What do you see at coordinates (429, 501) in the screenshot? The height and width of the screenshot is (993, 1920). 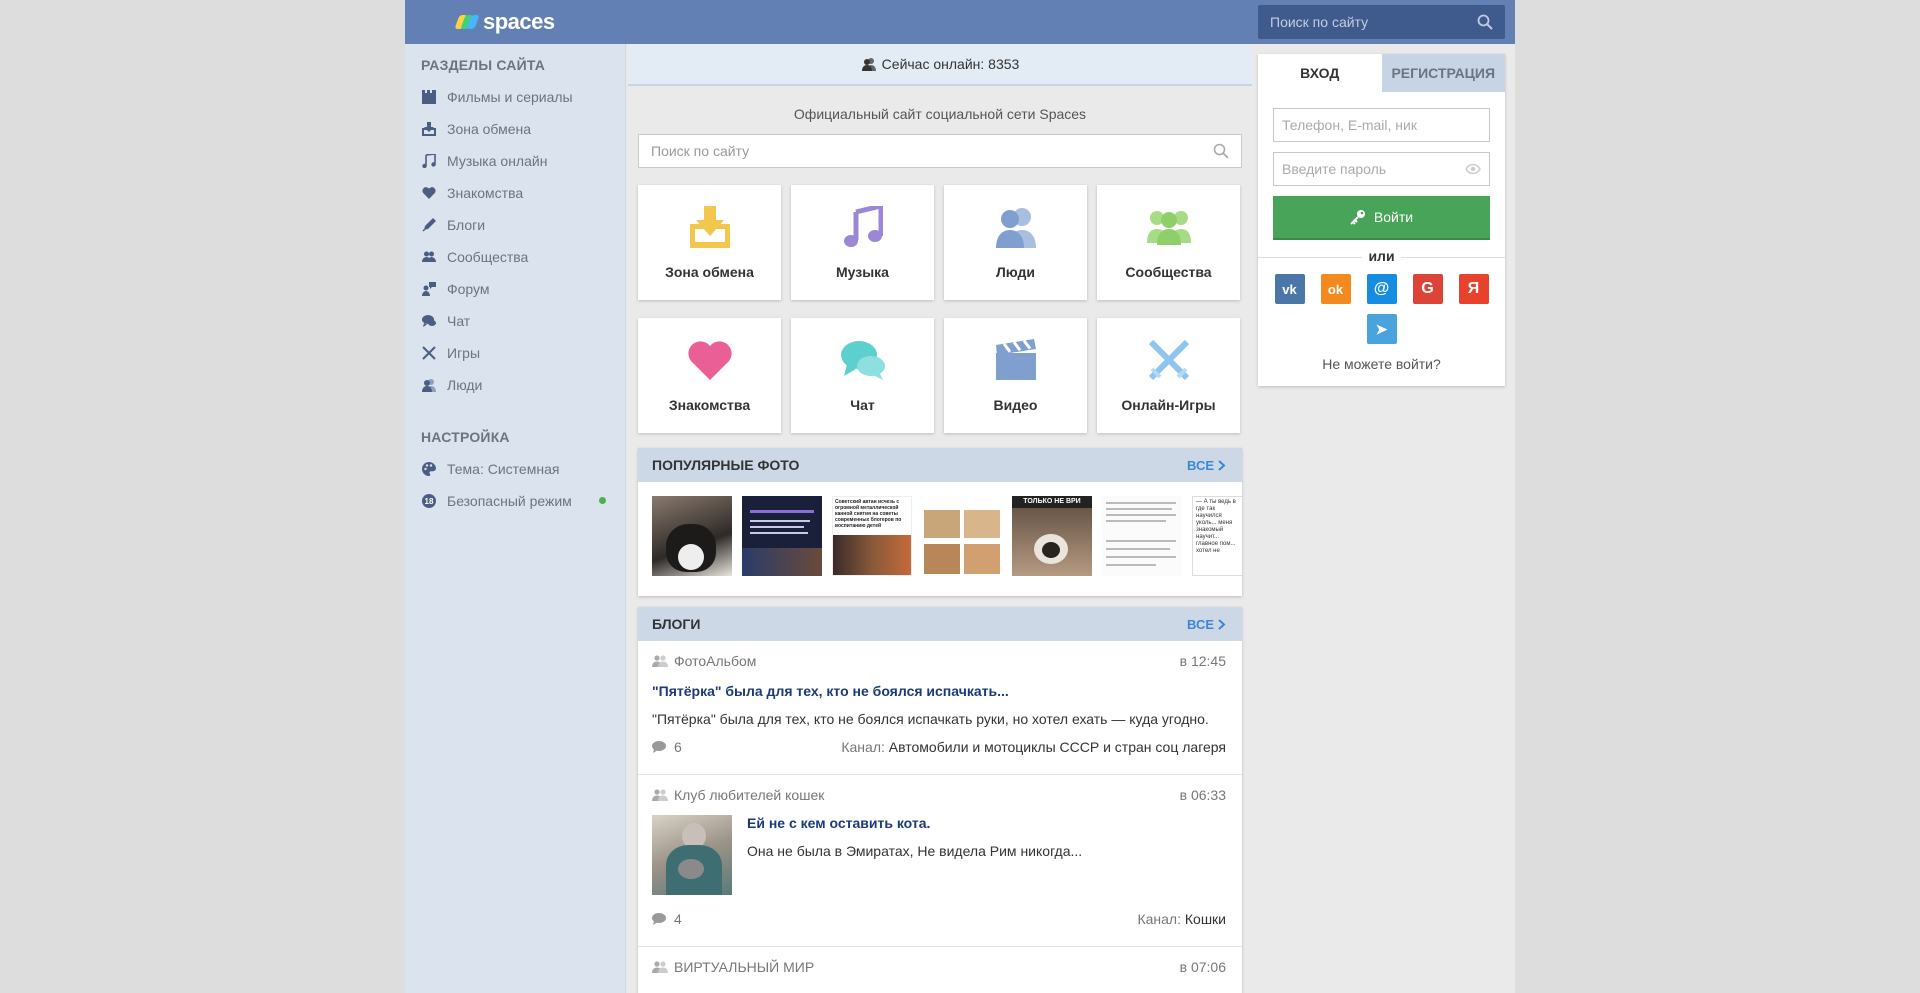 I see `age-18-badge: 18` at bounding box center [429, 501].